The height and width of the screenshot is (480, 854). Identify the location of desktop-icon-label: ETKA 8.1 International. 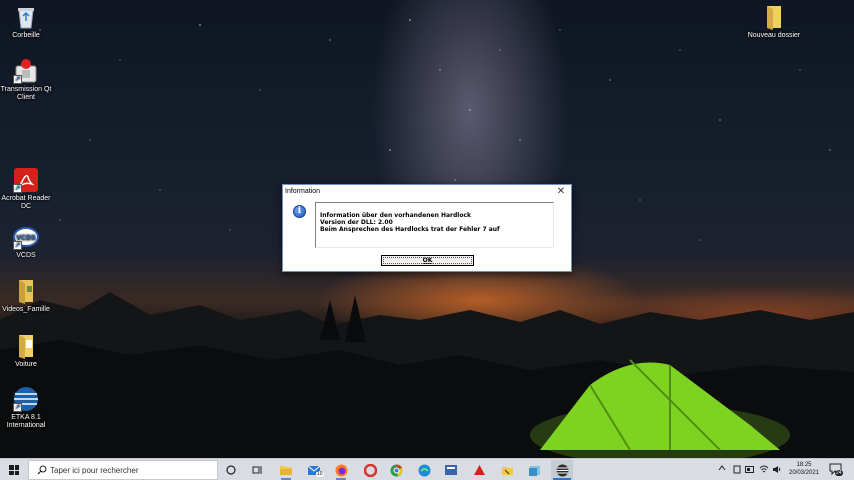
(26, 421).